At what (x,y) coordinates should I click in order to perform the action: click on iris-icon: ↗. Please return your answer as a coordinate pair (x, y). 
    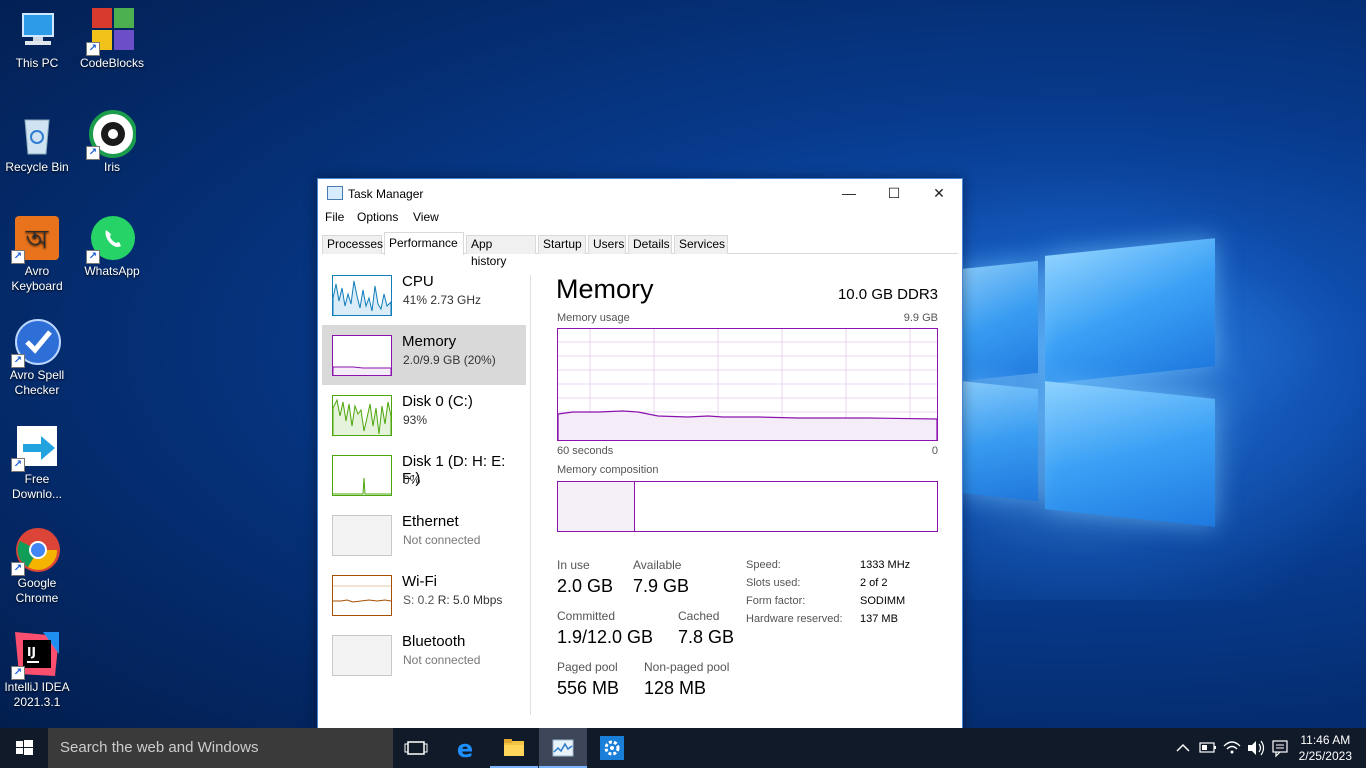
    Looking at the image, I should click on (111, 135).